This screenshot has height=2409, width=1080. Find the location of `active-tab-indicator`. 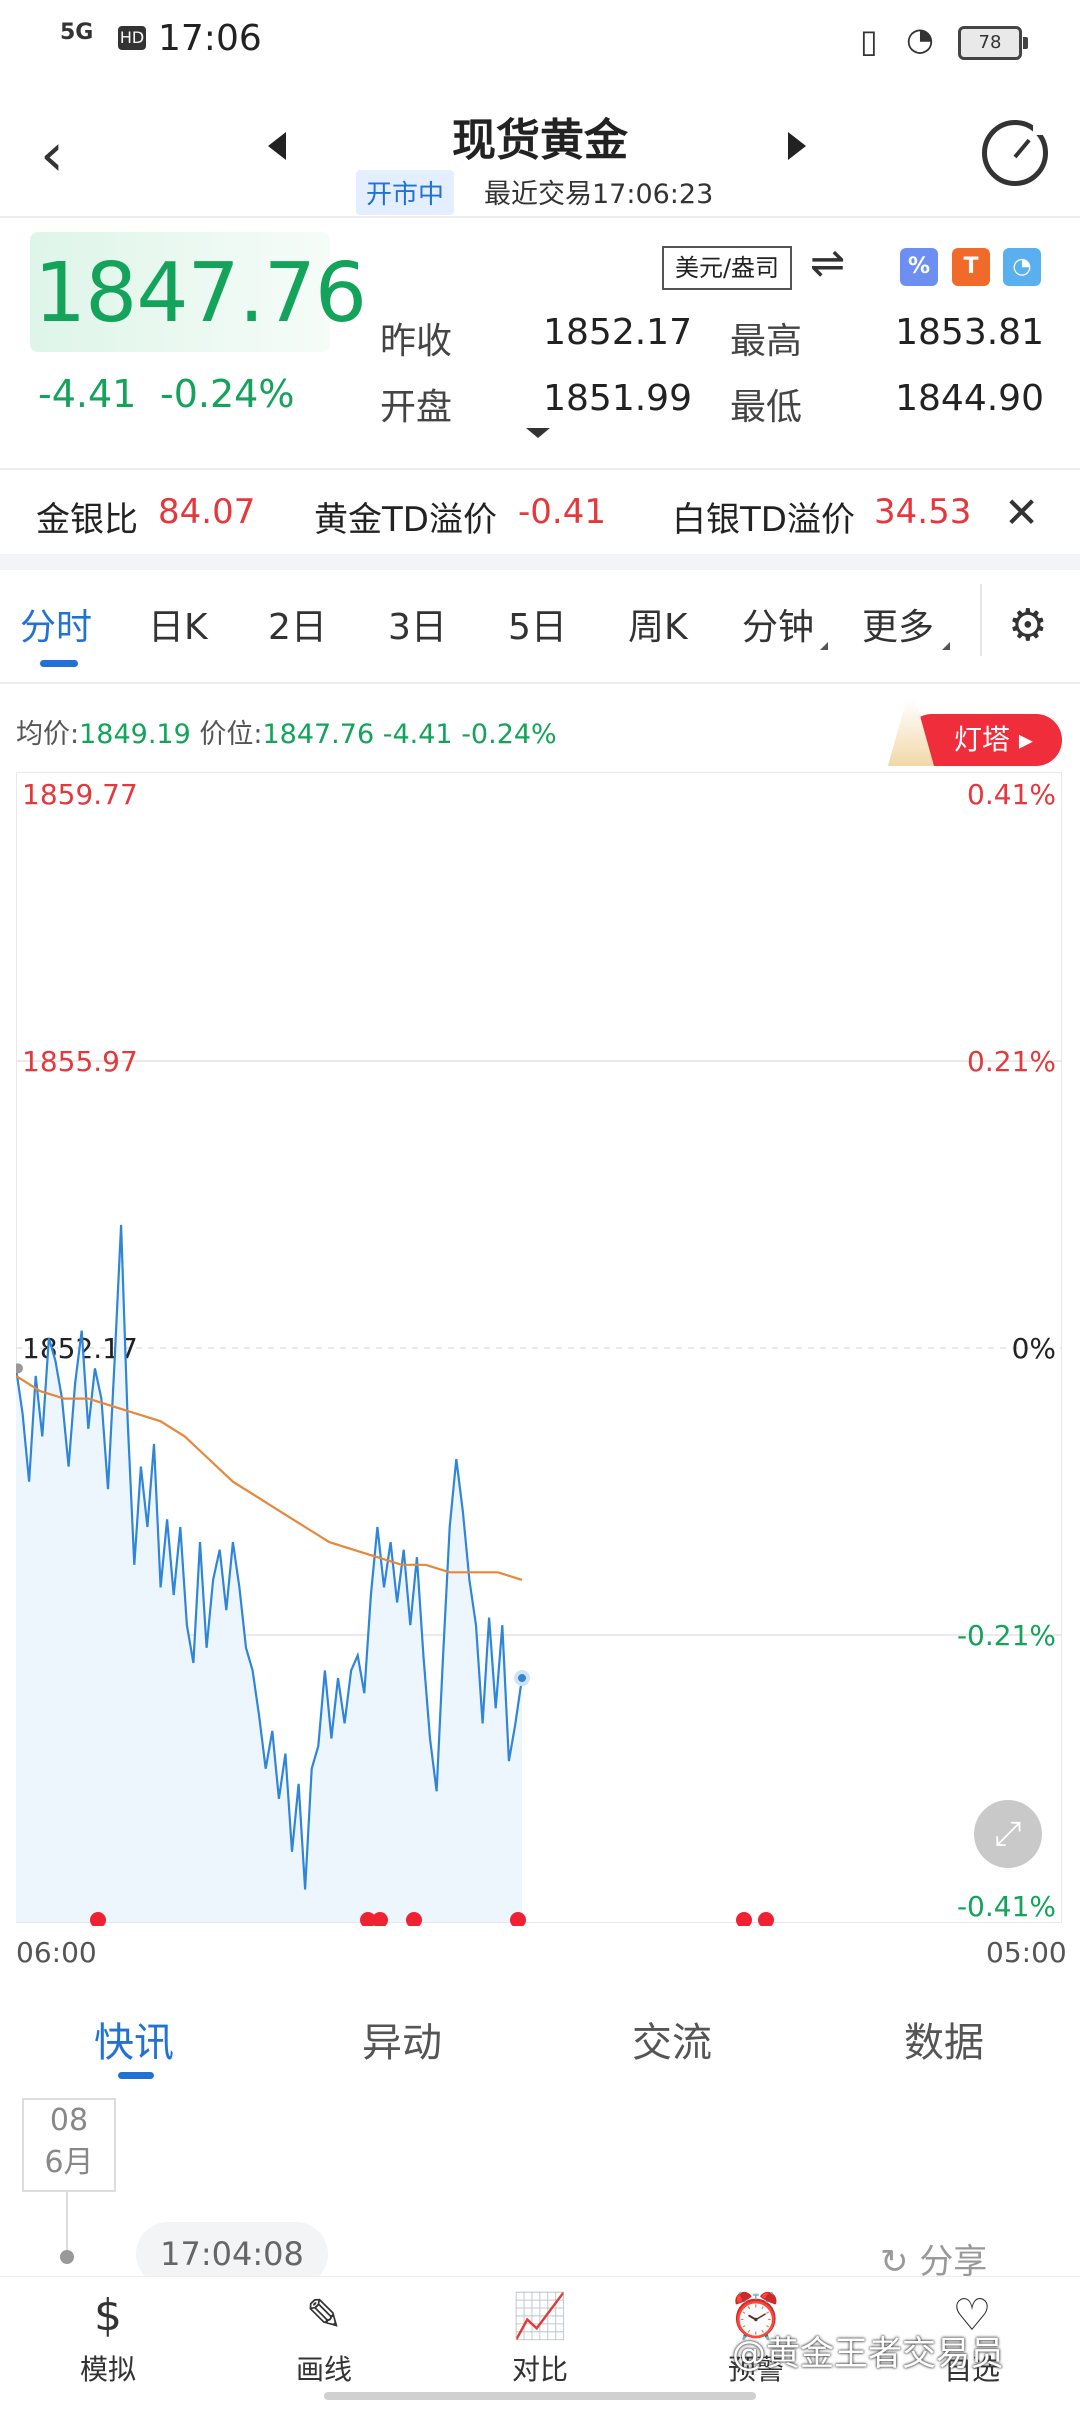

active-tab-indicator is located at coordinates (59, 663).